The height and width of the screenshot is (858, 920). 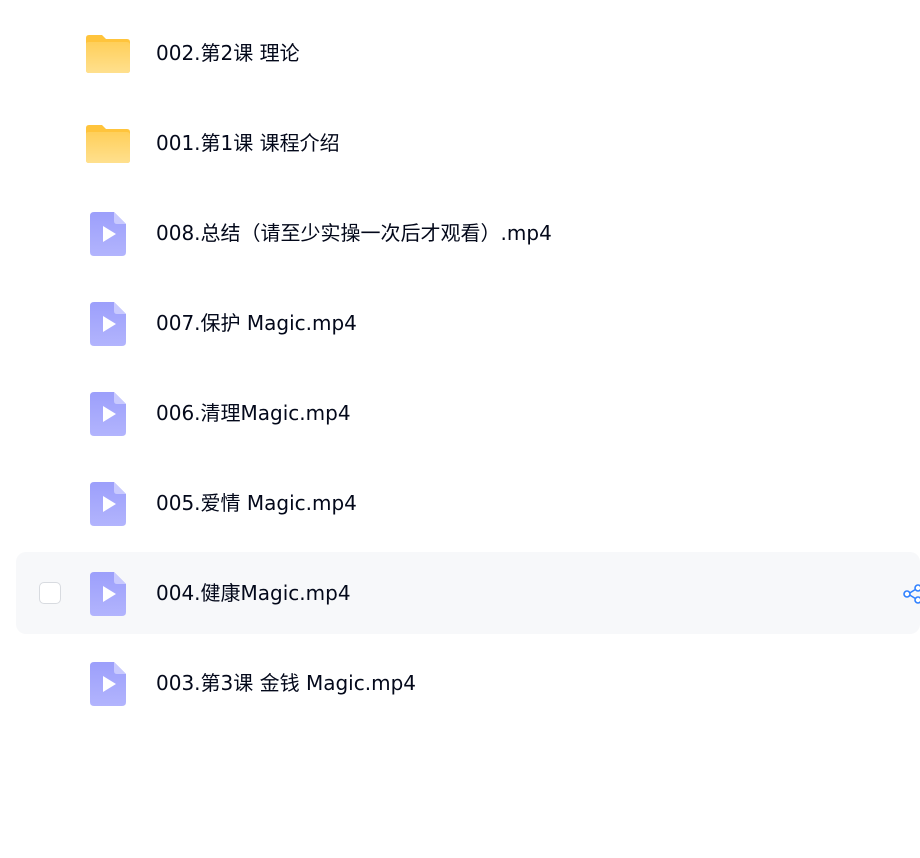 What do you see at coordinates (253, 413) in the screenshot?
I see `file-name: 006.清理Magic.mp4` at bounding box center [253, 413].